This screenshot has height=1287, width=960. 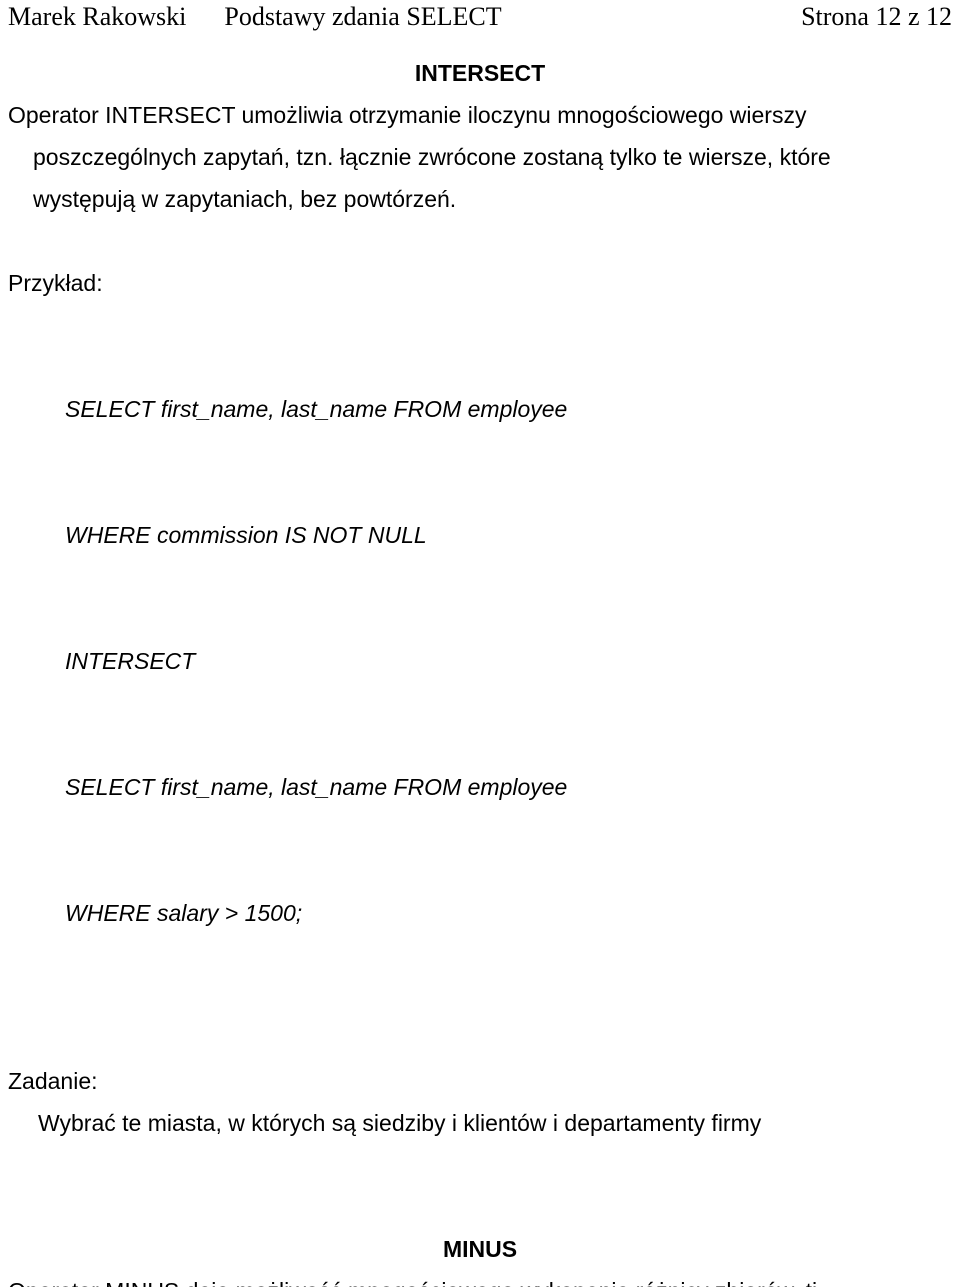 I want to click on intersect-example-label: Przykład:, so click(x=55, y=283).